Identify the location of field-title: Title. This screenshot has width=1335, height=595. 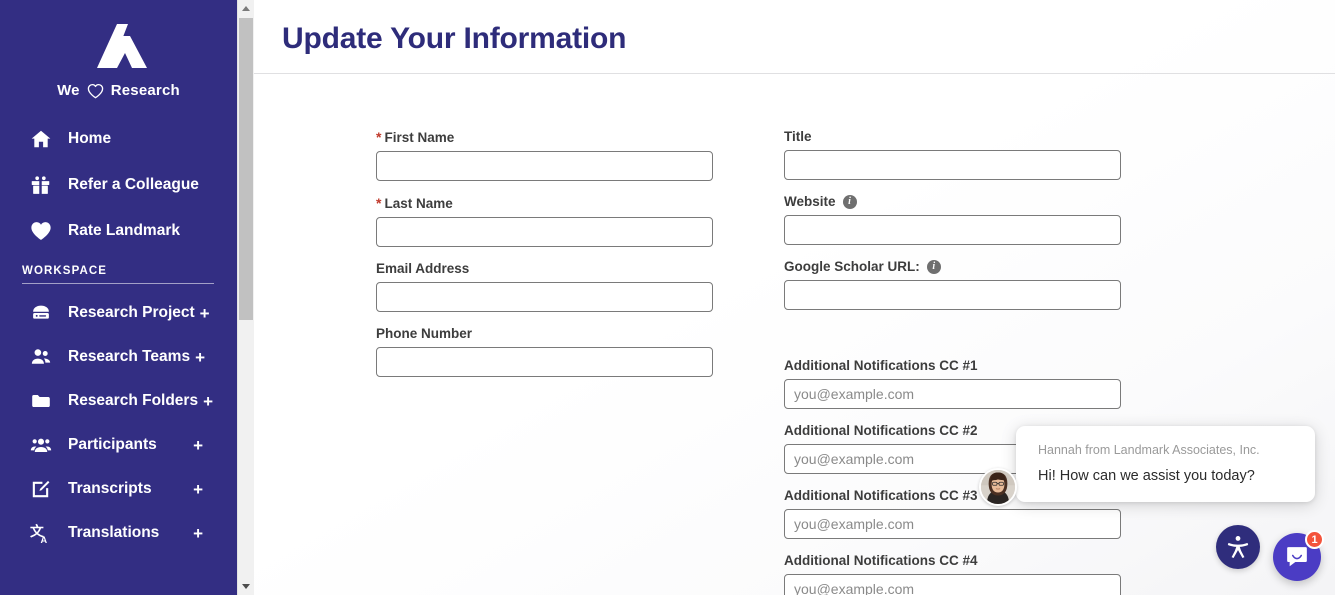
(1024, 154).